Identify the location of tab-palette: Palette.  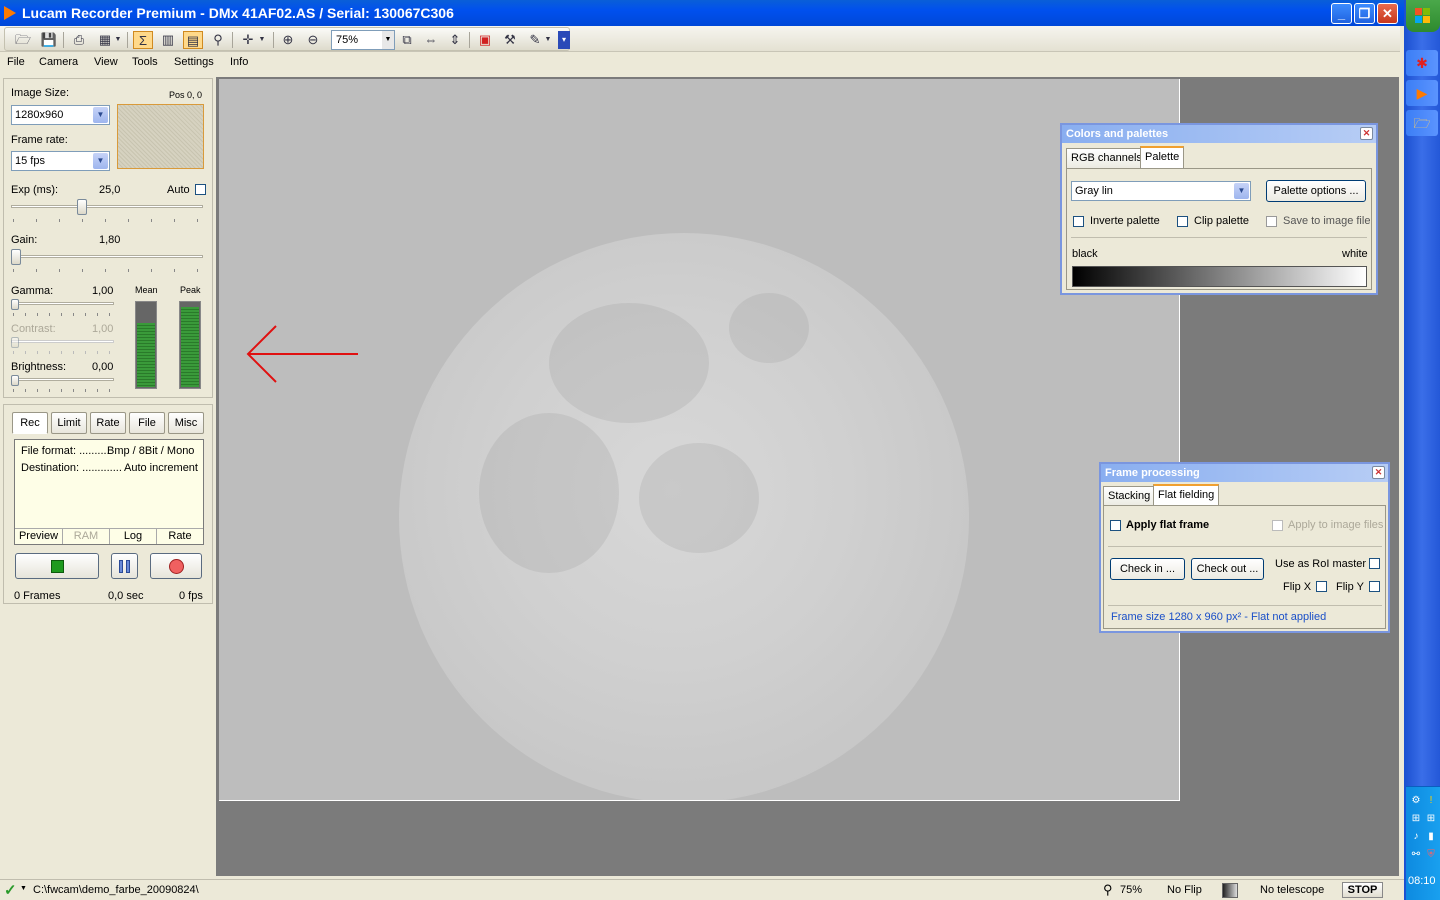
(1162, 157).